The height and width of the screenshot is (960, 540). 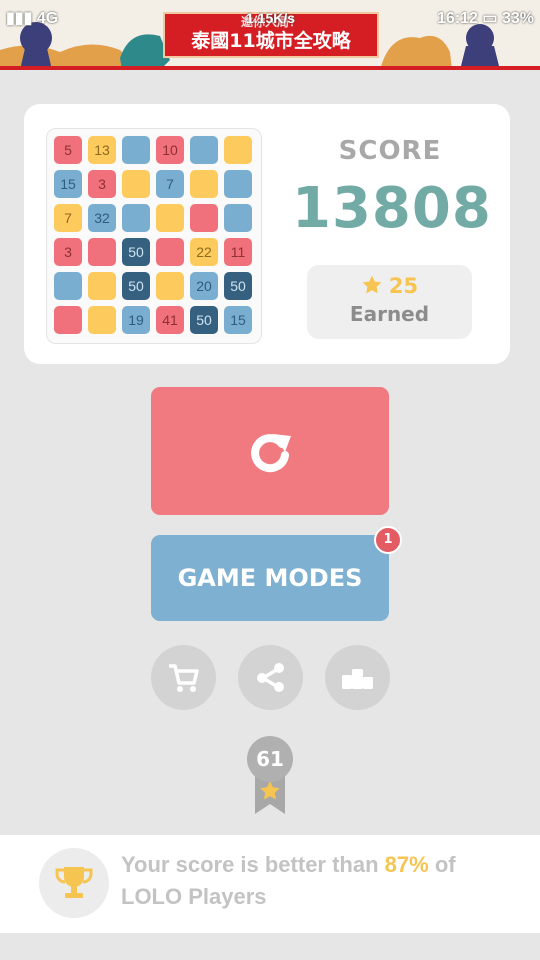 I want to click on podium-icon, so click(x=357, y=679).